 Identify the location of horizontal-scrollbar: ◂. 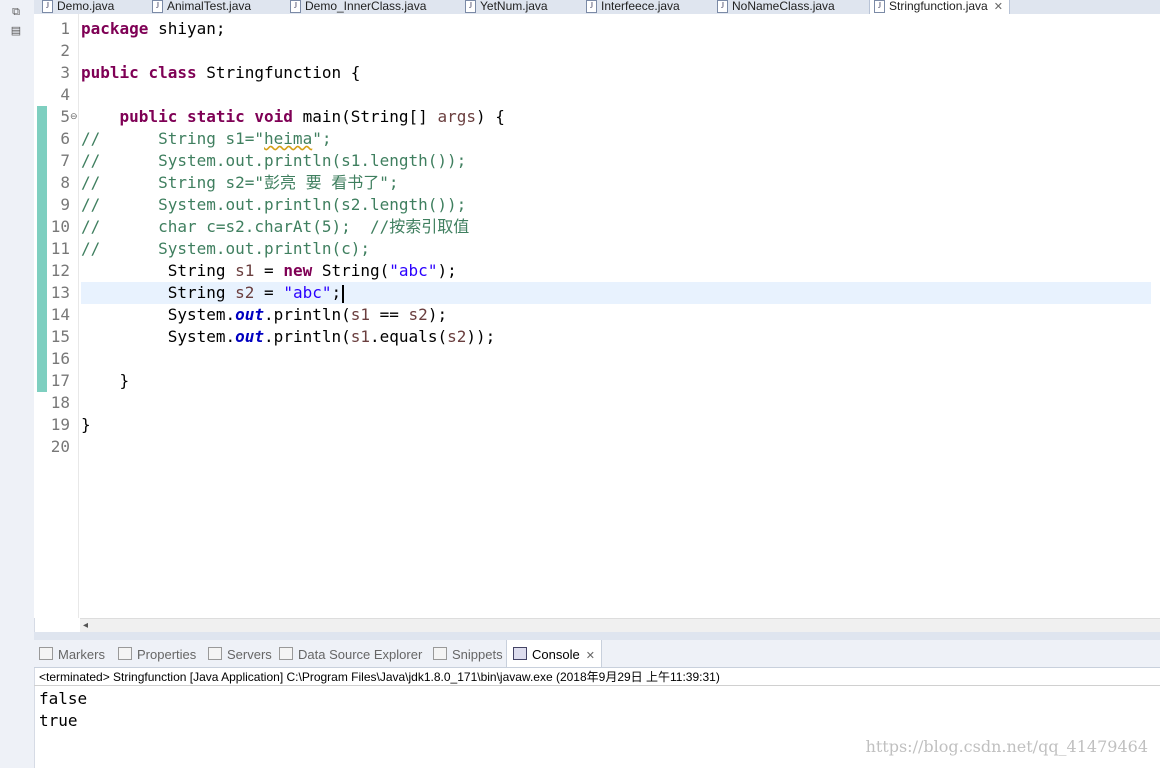
(620, 625).